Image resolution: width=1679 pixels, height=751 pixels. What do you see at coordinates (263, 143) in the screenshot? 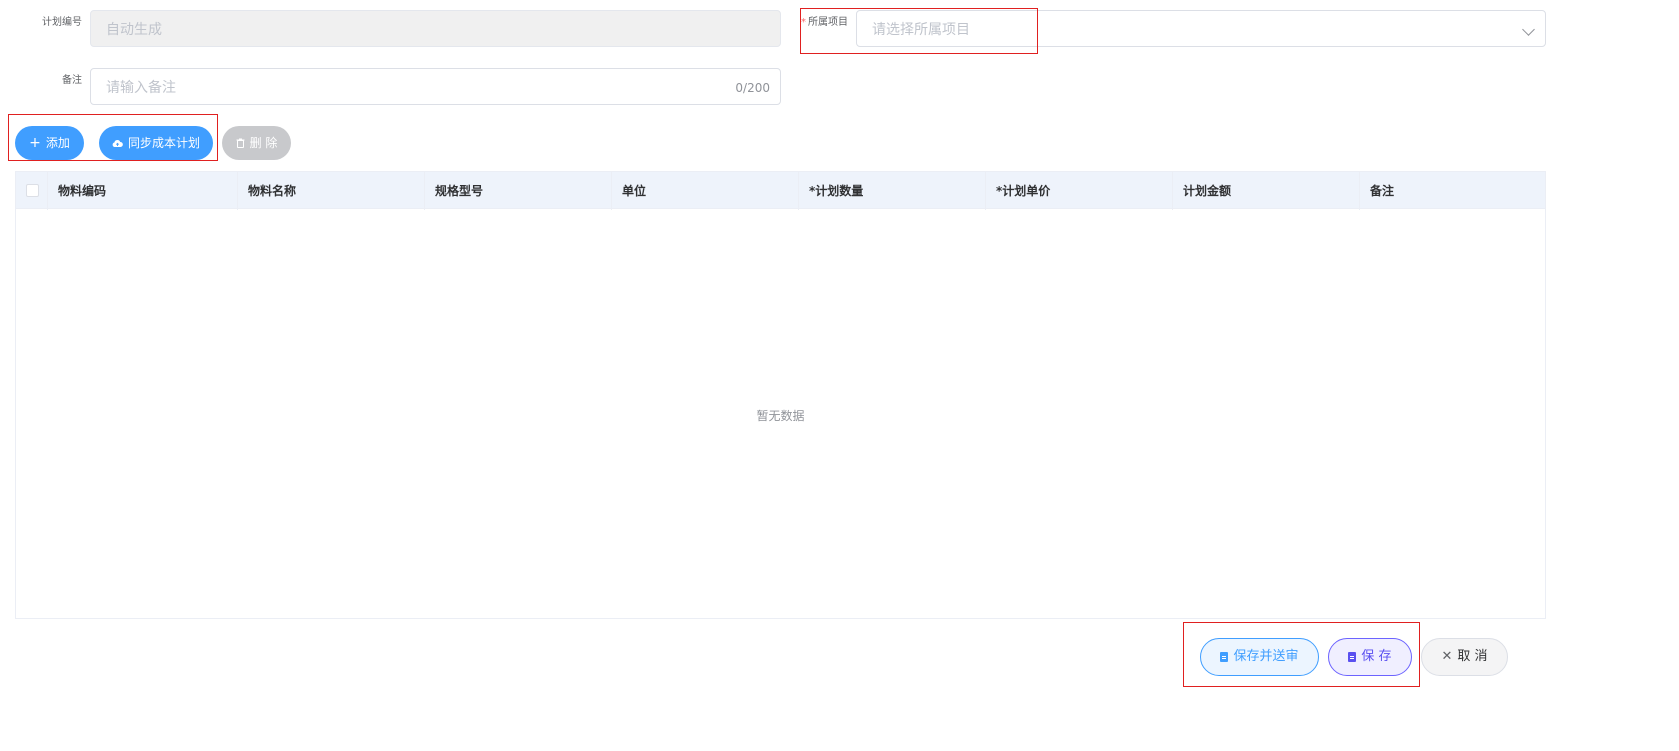
I see `delete-button-label: 删 除` at bounding box center [263, 143].